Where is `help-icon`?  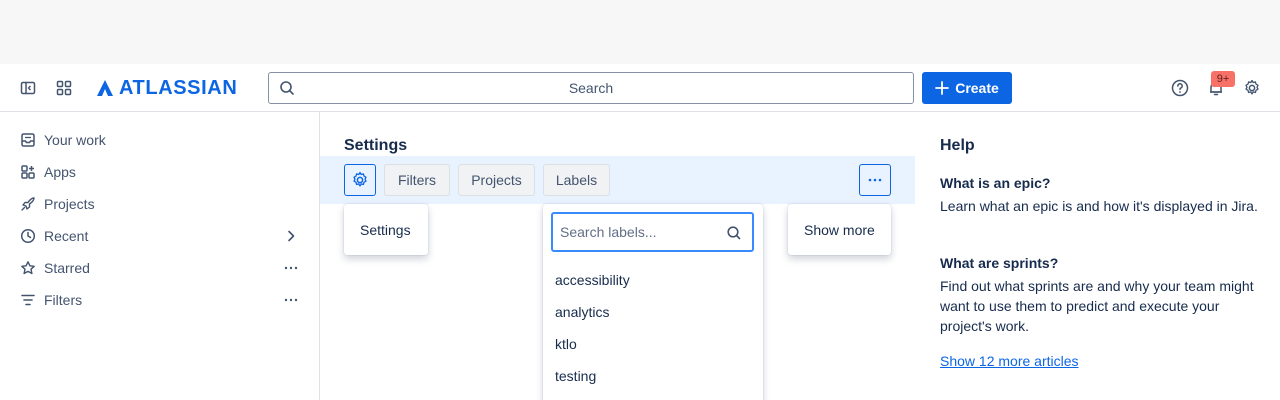 help-icon is located at coordinates (1180, 88).